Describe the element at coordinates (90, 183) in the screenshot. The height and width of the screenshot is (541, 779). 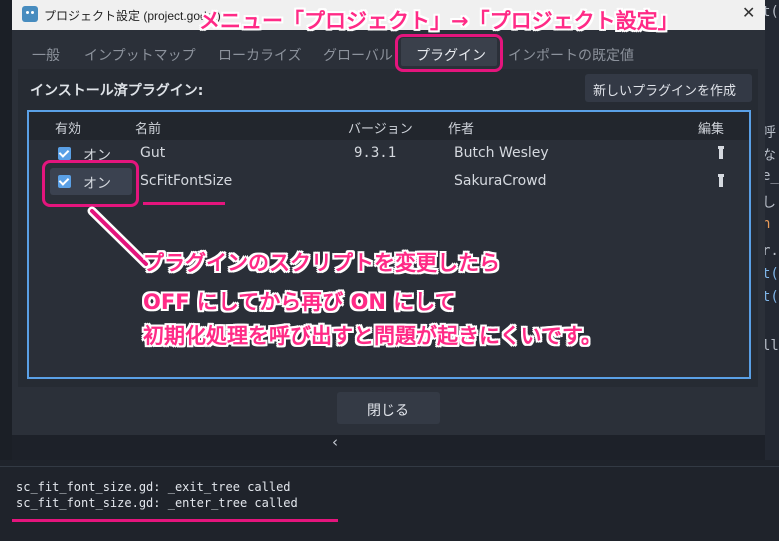
I see `highlight-status-toggle` at that location.